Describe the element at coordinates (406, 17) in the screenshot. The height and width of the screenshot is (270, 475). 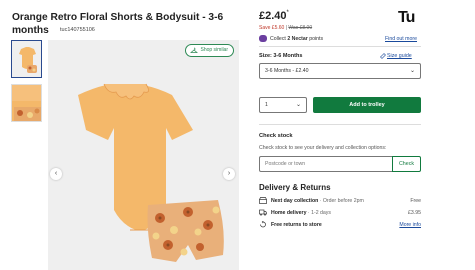
I see `tu-logo: Tu` at that location.